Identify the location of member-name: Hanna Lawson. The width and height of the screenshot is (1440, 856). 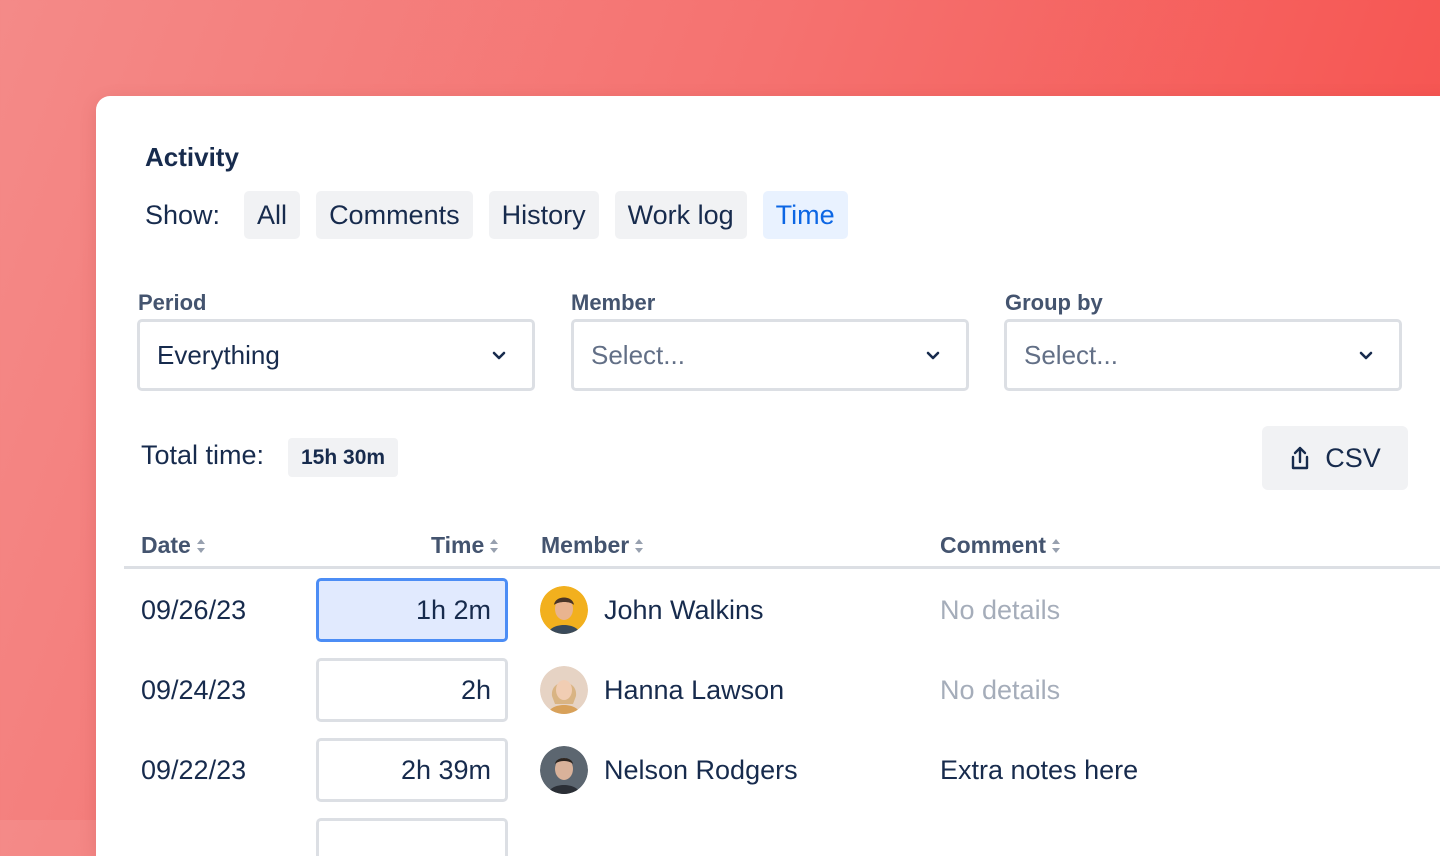
(694, 689).